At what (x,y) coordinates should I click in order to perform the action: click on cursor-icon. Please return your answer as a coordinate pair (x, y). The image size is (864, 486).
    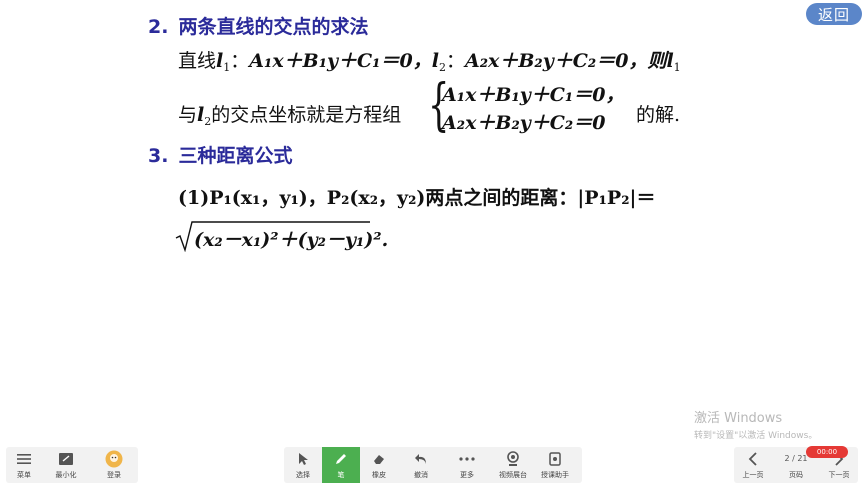
    Looking at the image, I should click on (303, 459).